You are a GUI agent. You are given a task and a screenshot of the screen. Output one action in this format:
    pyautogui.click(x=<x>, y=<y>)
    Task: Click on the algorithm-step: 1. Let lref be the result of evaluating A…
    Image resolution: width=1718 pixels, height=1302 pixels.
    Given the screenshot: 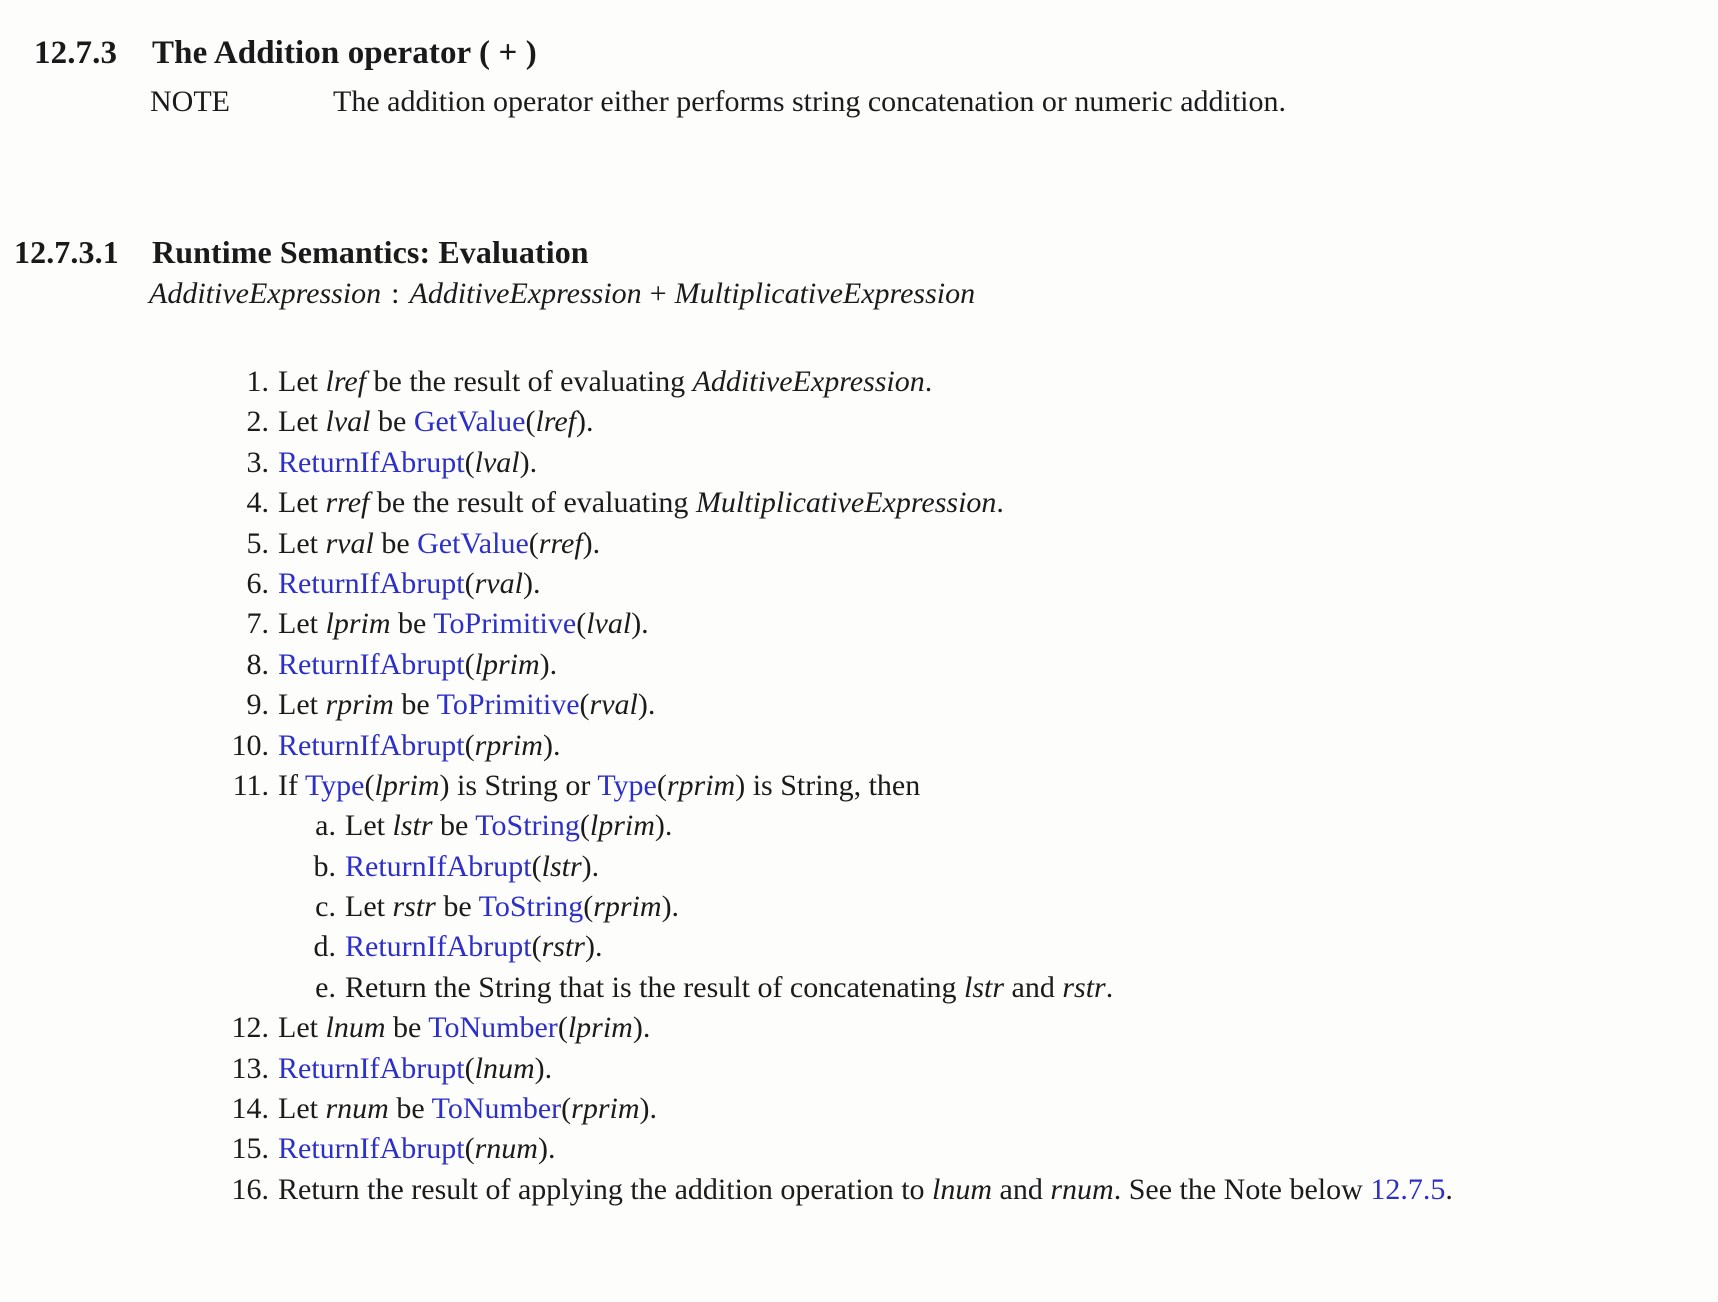 What is the action you would take?
    pyautogui.click(x=879, y=382)
    